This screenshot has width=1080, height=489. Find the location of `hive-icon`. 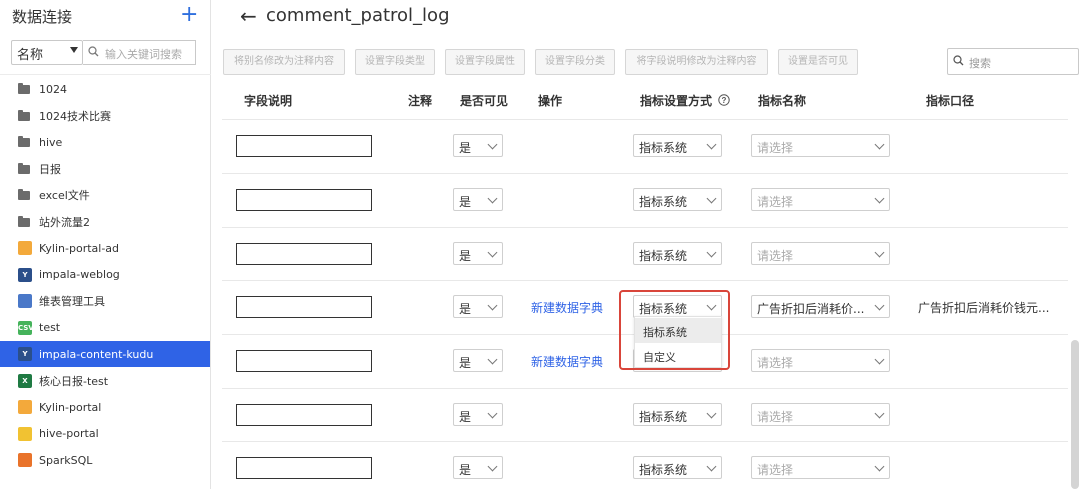

hive-icon is located at coordinates (25, 433).